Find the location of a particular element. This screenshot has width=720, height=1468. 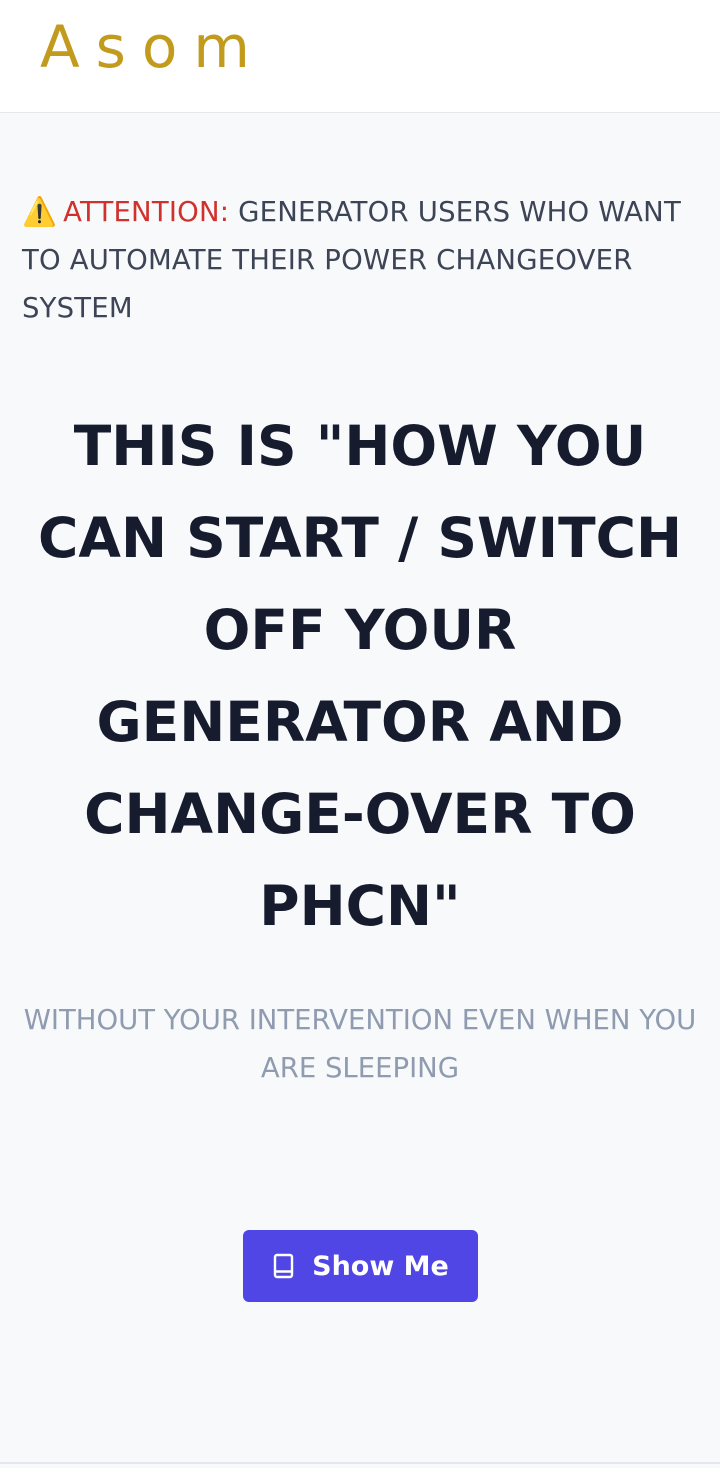

site-header: Asom is located at coordinates (360, 56).